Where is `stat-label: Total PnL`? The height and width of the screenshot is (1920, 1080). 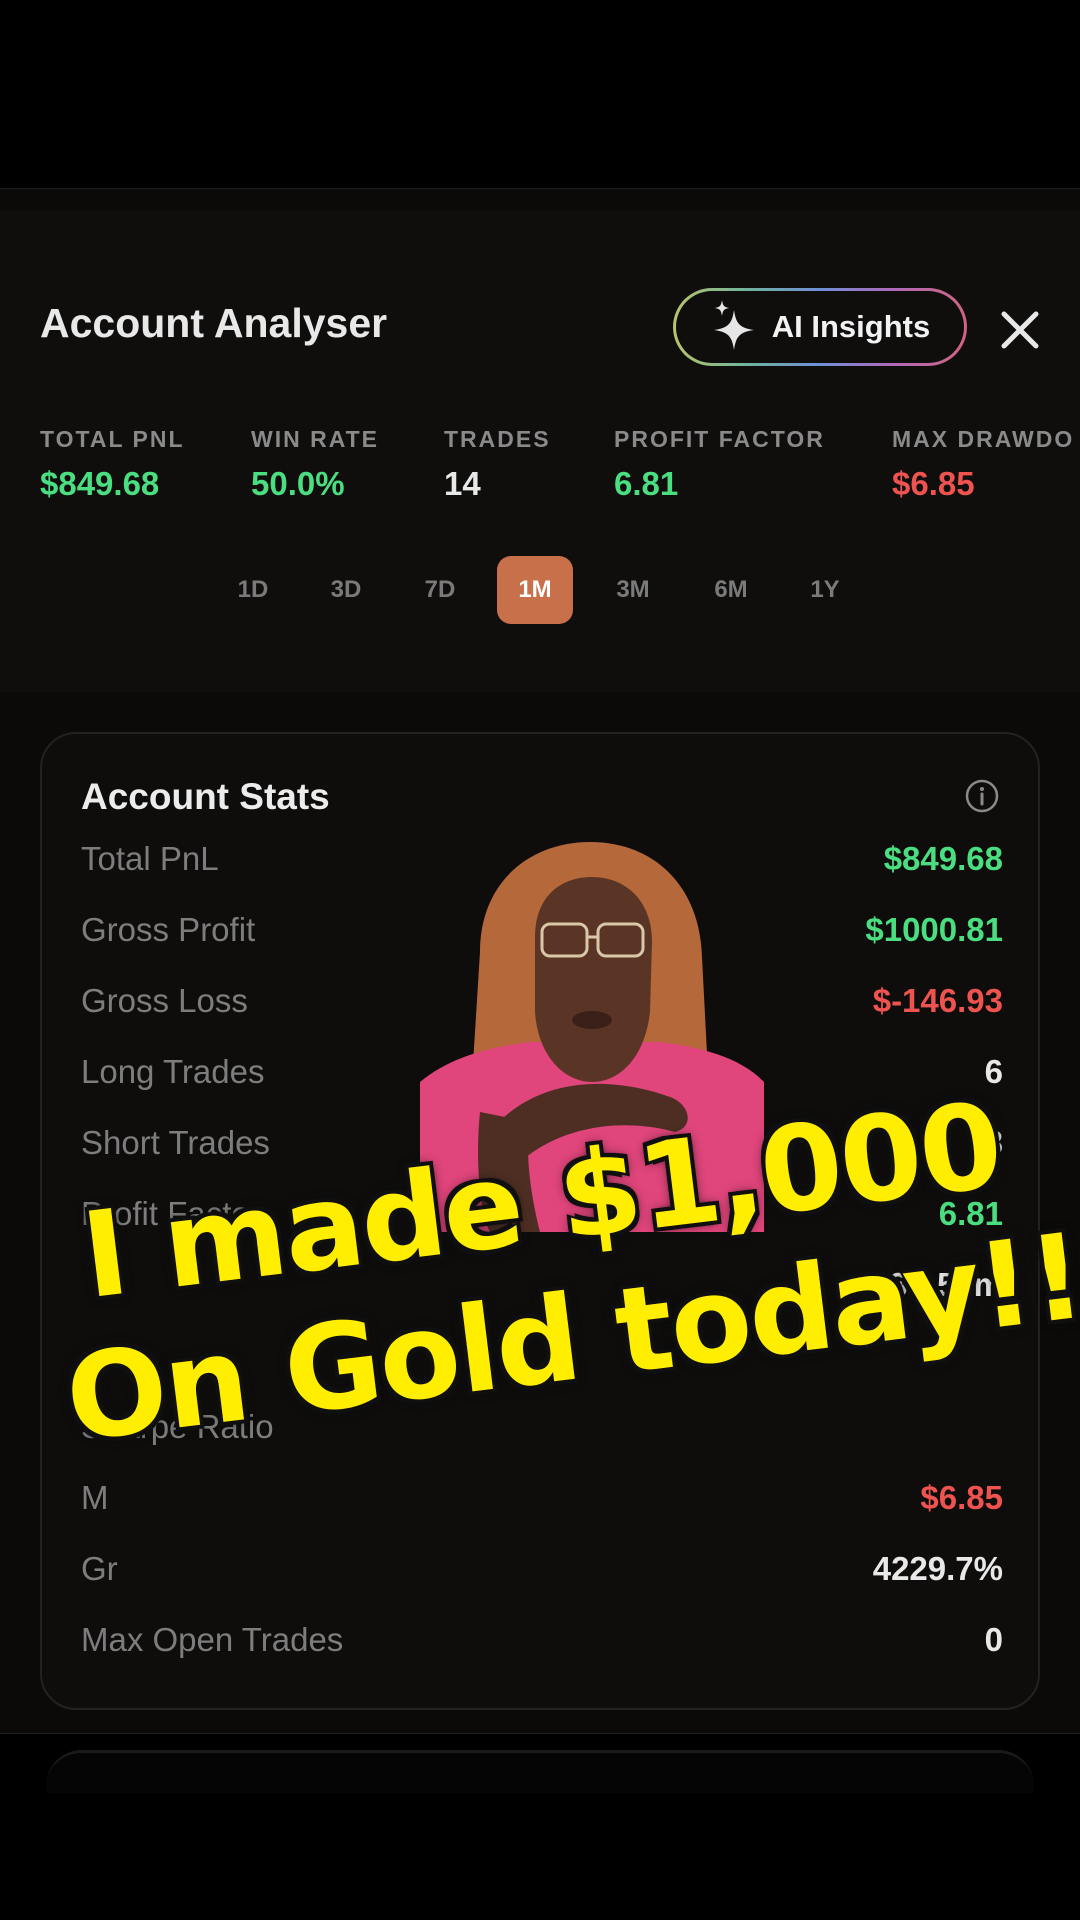 stat-label: Total PnL is located at coordinates (150, 858).